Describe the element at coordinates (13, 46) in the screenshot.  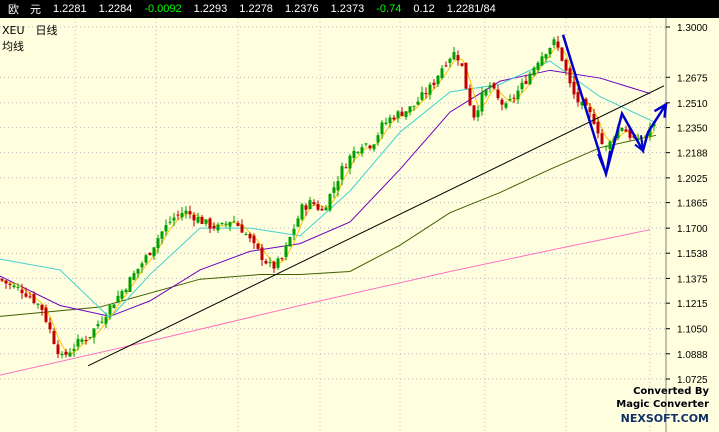
I see `chart-label-ma: 均线` at that location.